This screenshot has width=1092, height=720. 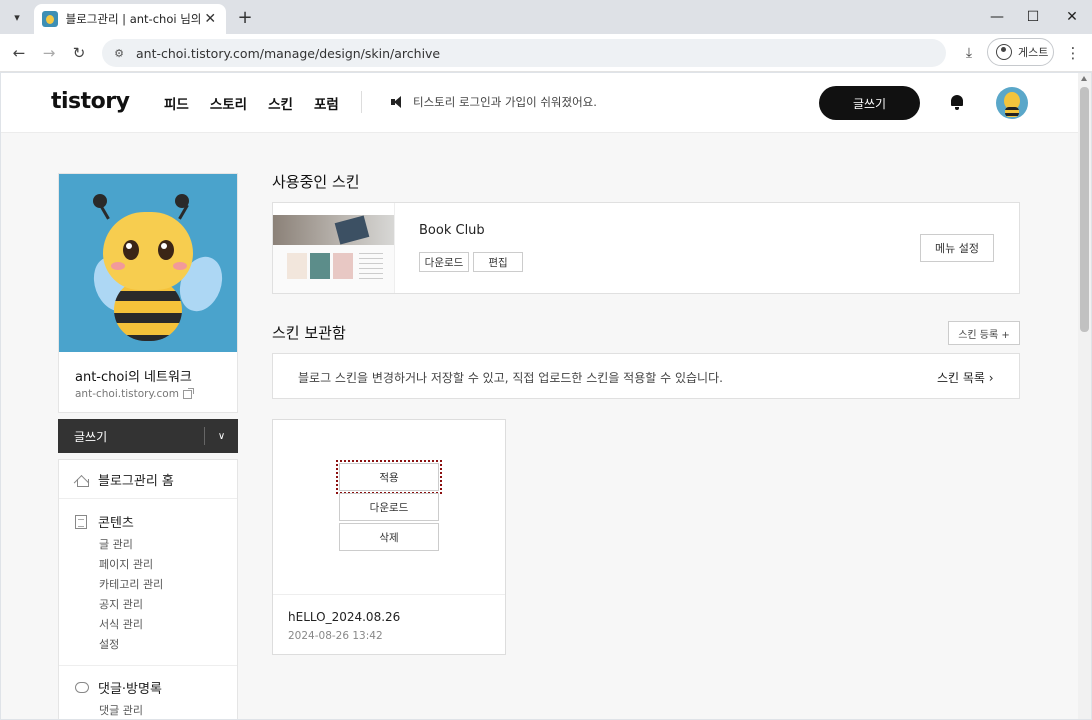 What do you see at coordinates (1033, 17) in the screenshot?
I see `maximize-icon: ☐` at bounding box center [1033, 17].